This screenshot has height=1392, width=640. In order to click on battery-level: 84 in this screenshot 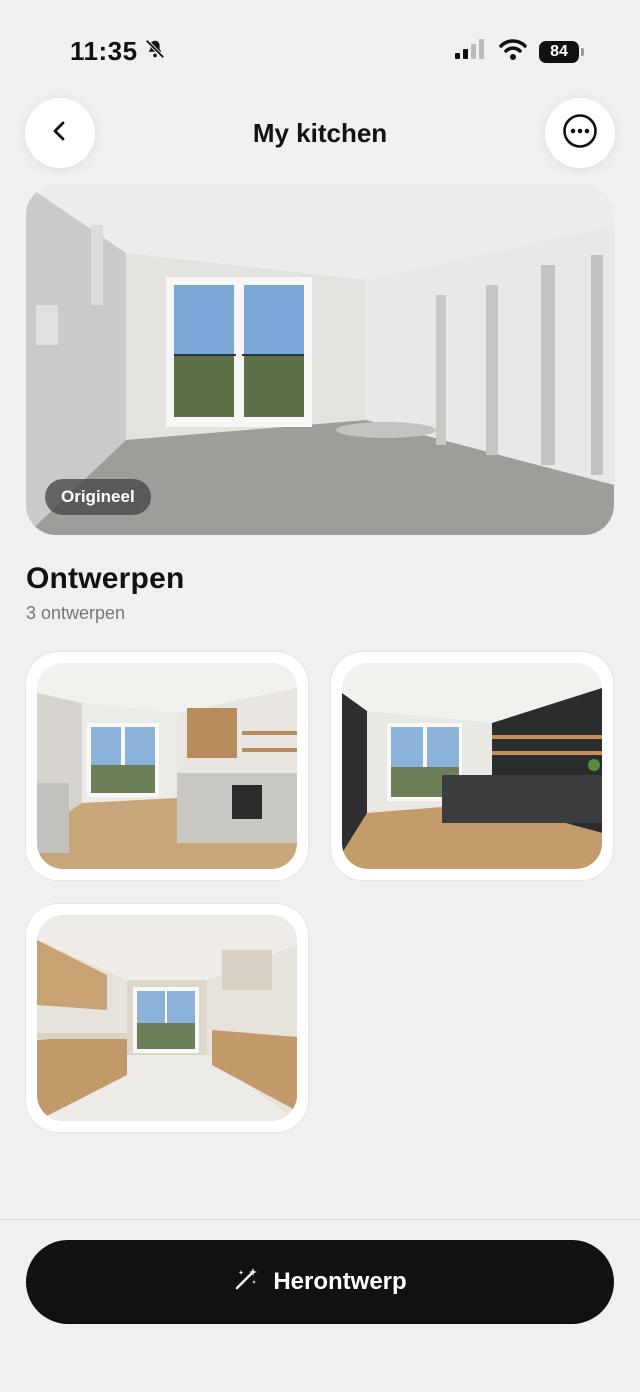, I will do `click(559, 51)`.